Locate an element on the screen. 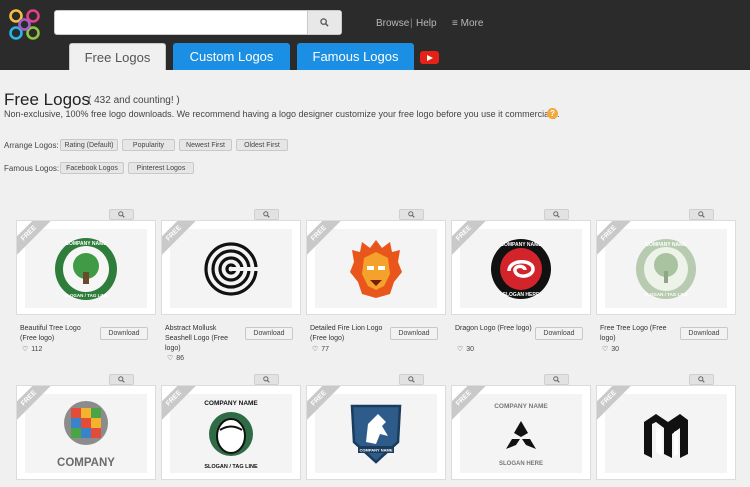  seashell-logo-image is located at coordinates (231, 268).